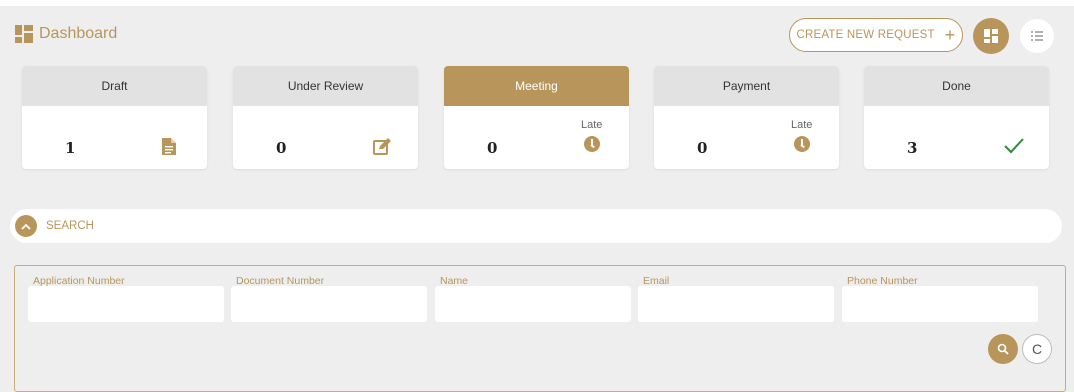 This screenshot has width=1074, height=392. What do you see at coordinates (78, 33) in the screenshot?
I see `page-title-text: Dashboard` at bounding box center [78, 33].